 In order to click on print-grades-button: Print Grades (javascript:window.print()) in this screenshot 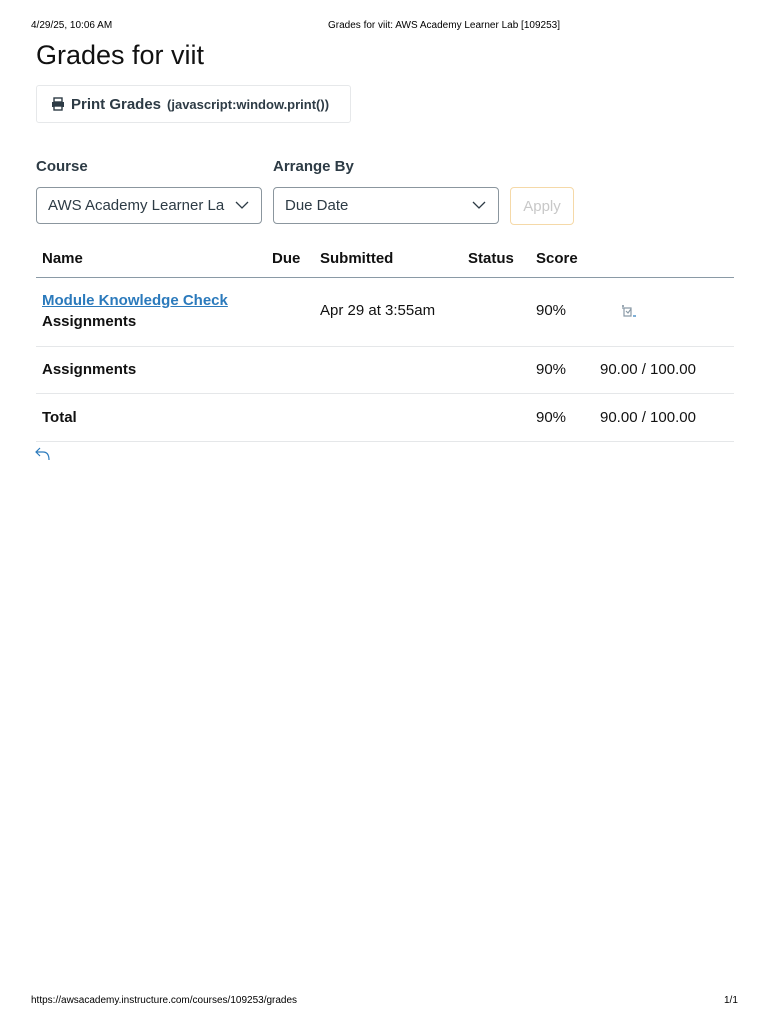, I will do `click(193, 104)`.